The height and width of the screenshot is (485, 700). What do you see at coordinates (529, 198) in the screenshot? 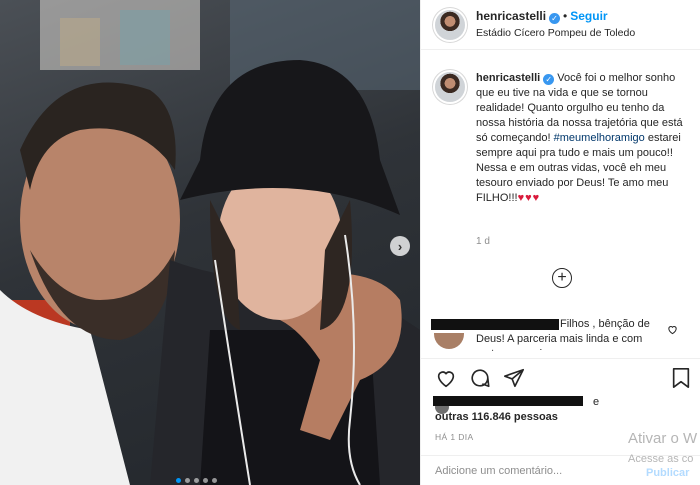
I see `hearts-emoji: ♥♥♥` at bounding box center [529, 198].